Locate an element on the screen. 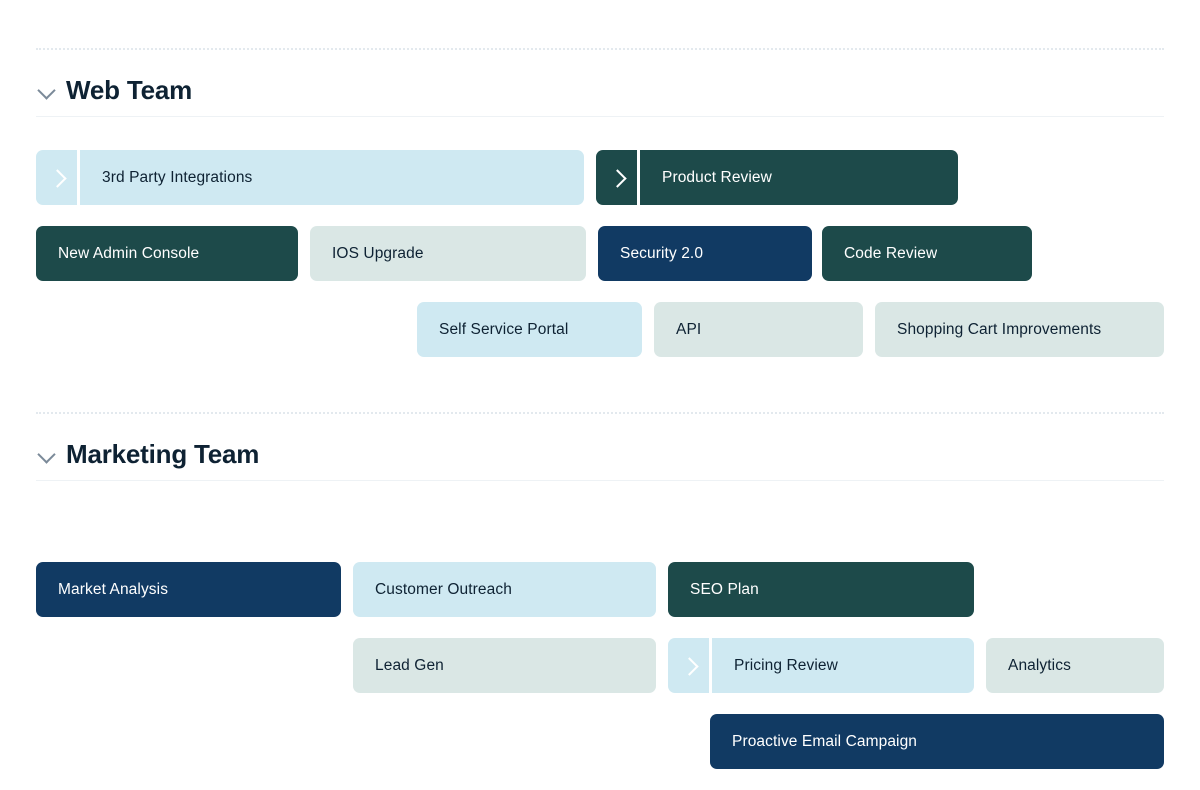 This screenshot has width=1200, height=790. task-bar-label: Customer Outreach is located at coordinates (443, 589).